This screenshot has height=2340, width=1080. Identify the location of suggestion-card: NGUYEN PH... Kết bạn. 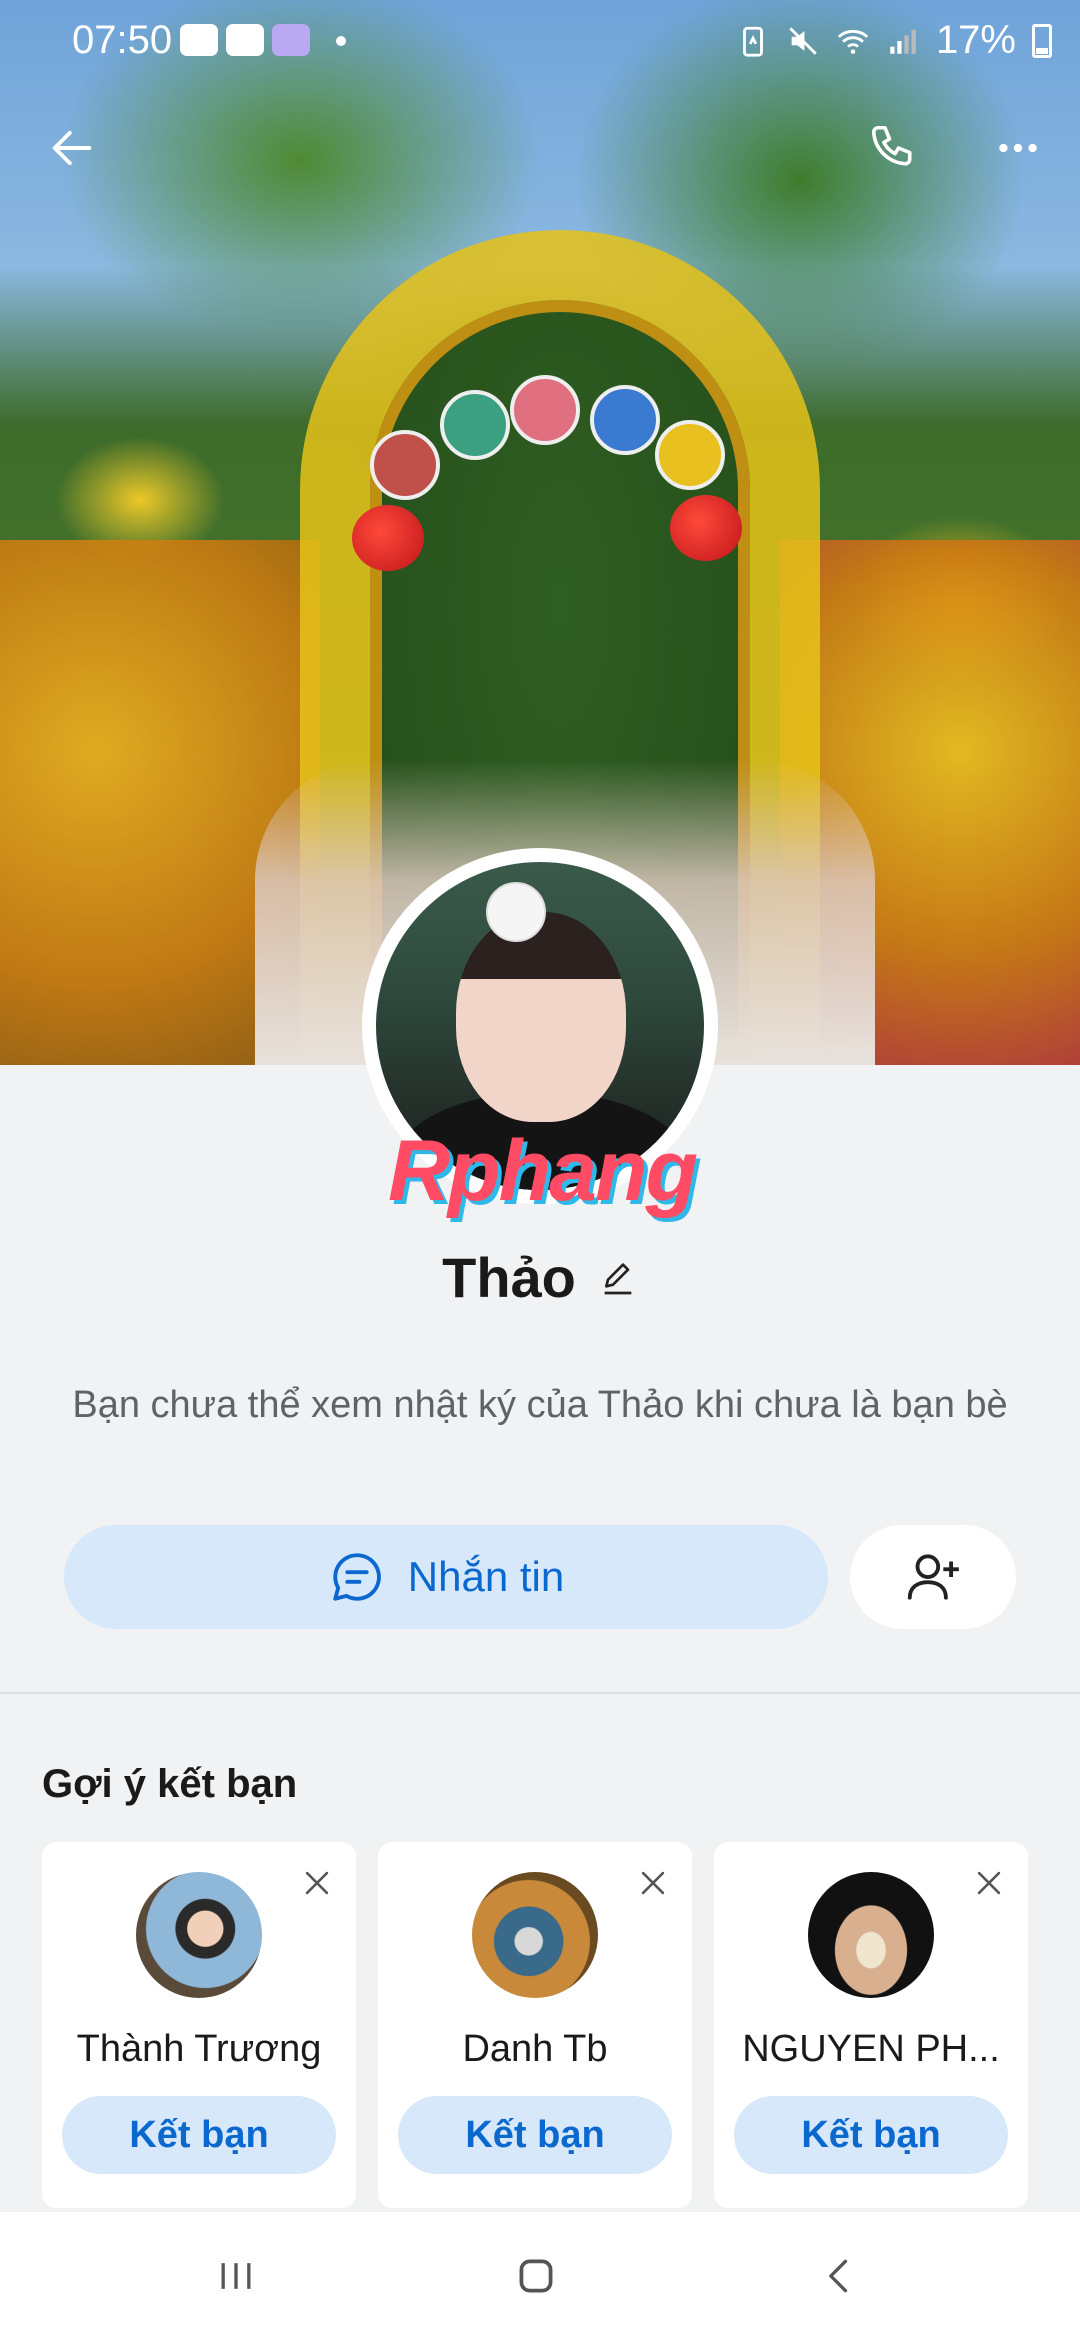
(871, 2025).